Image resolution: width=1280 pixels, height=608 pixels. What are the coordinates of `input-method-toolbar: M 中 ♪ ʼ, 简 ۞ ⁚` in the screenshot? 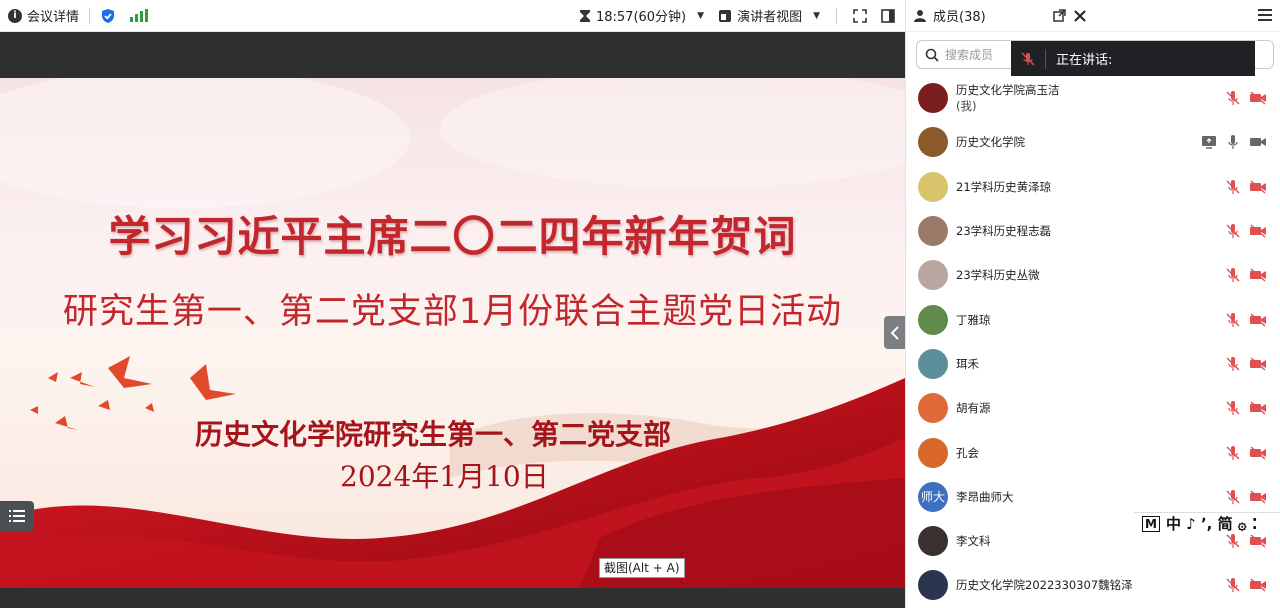 It's located at (1207, 523).